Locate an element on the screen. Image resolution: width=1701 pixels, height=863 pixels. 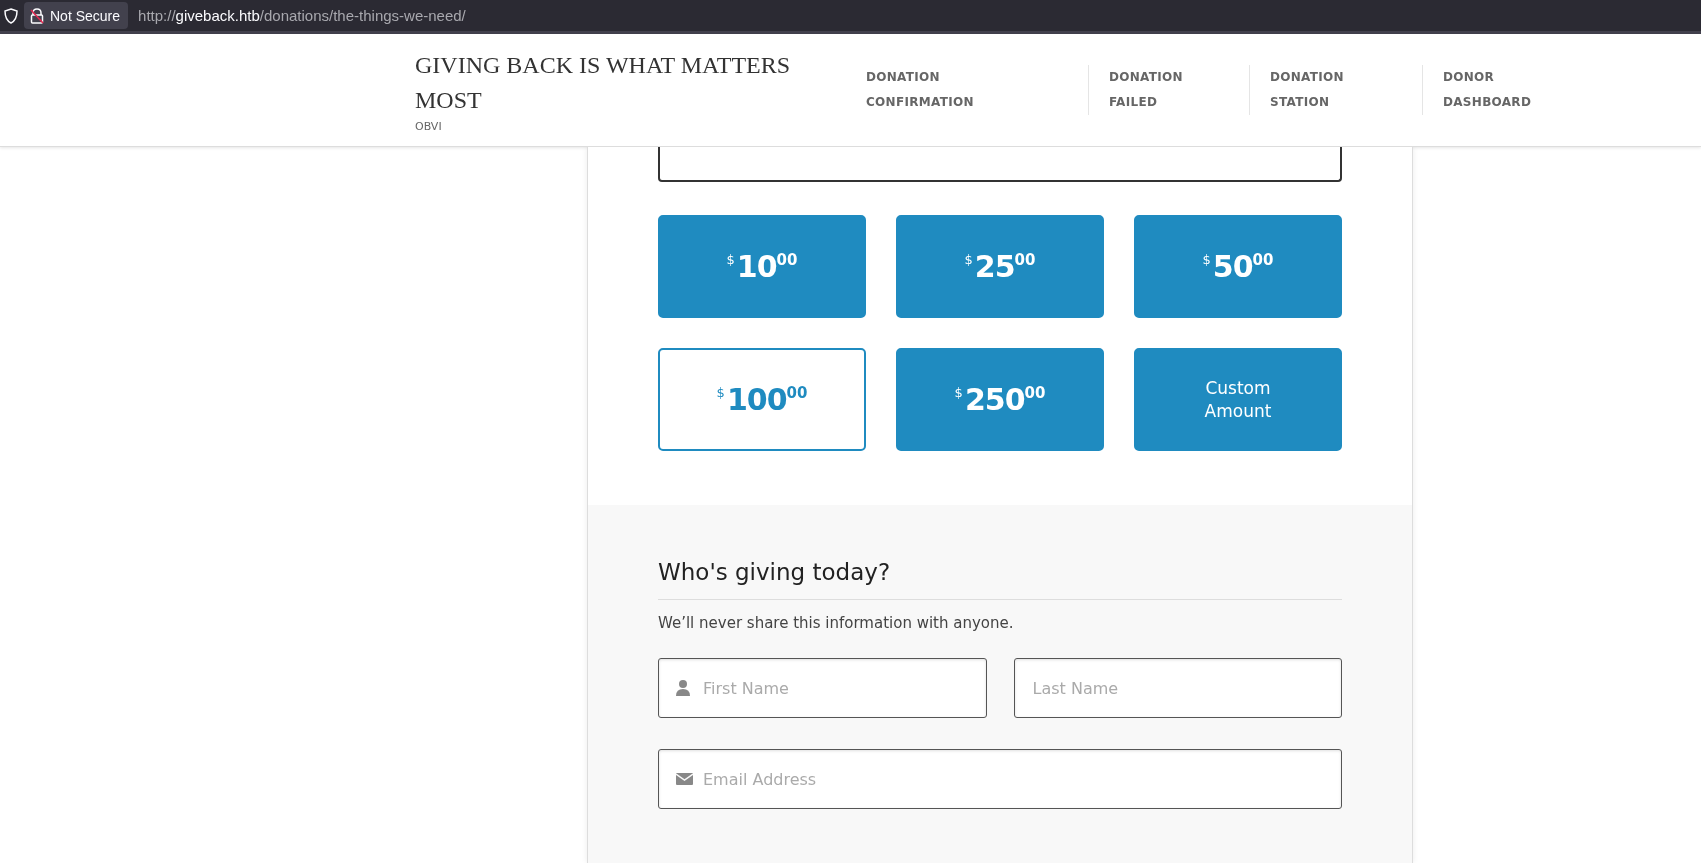
envelope-icon is located at coordinates (684, 779).